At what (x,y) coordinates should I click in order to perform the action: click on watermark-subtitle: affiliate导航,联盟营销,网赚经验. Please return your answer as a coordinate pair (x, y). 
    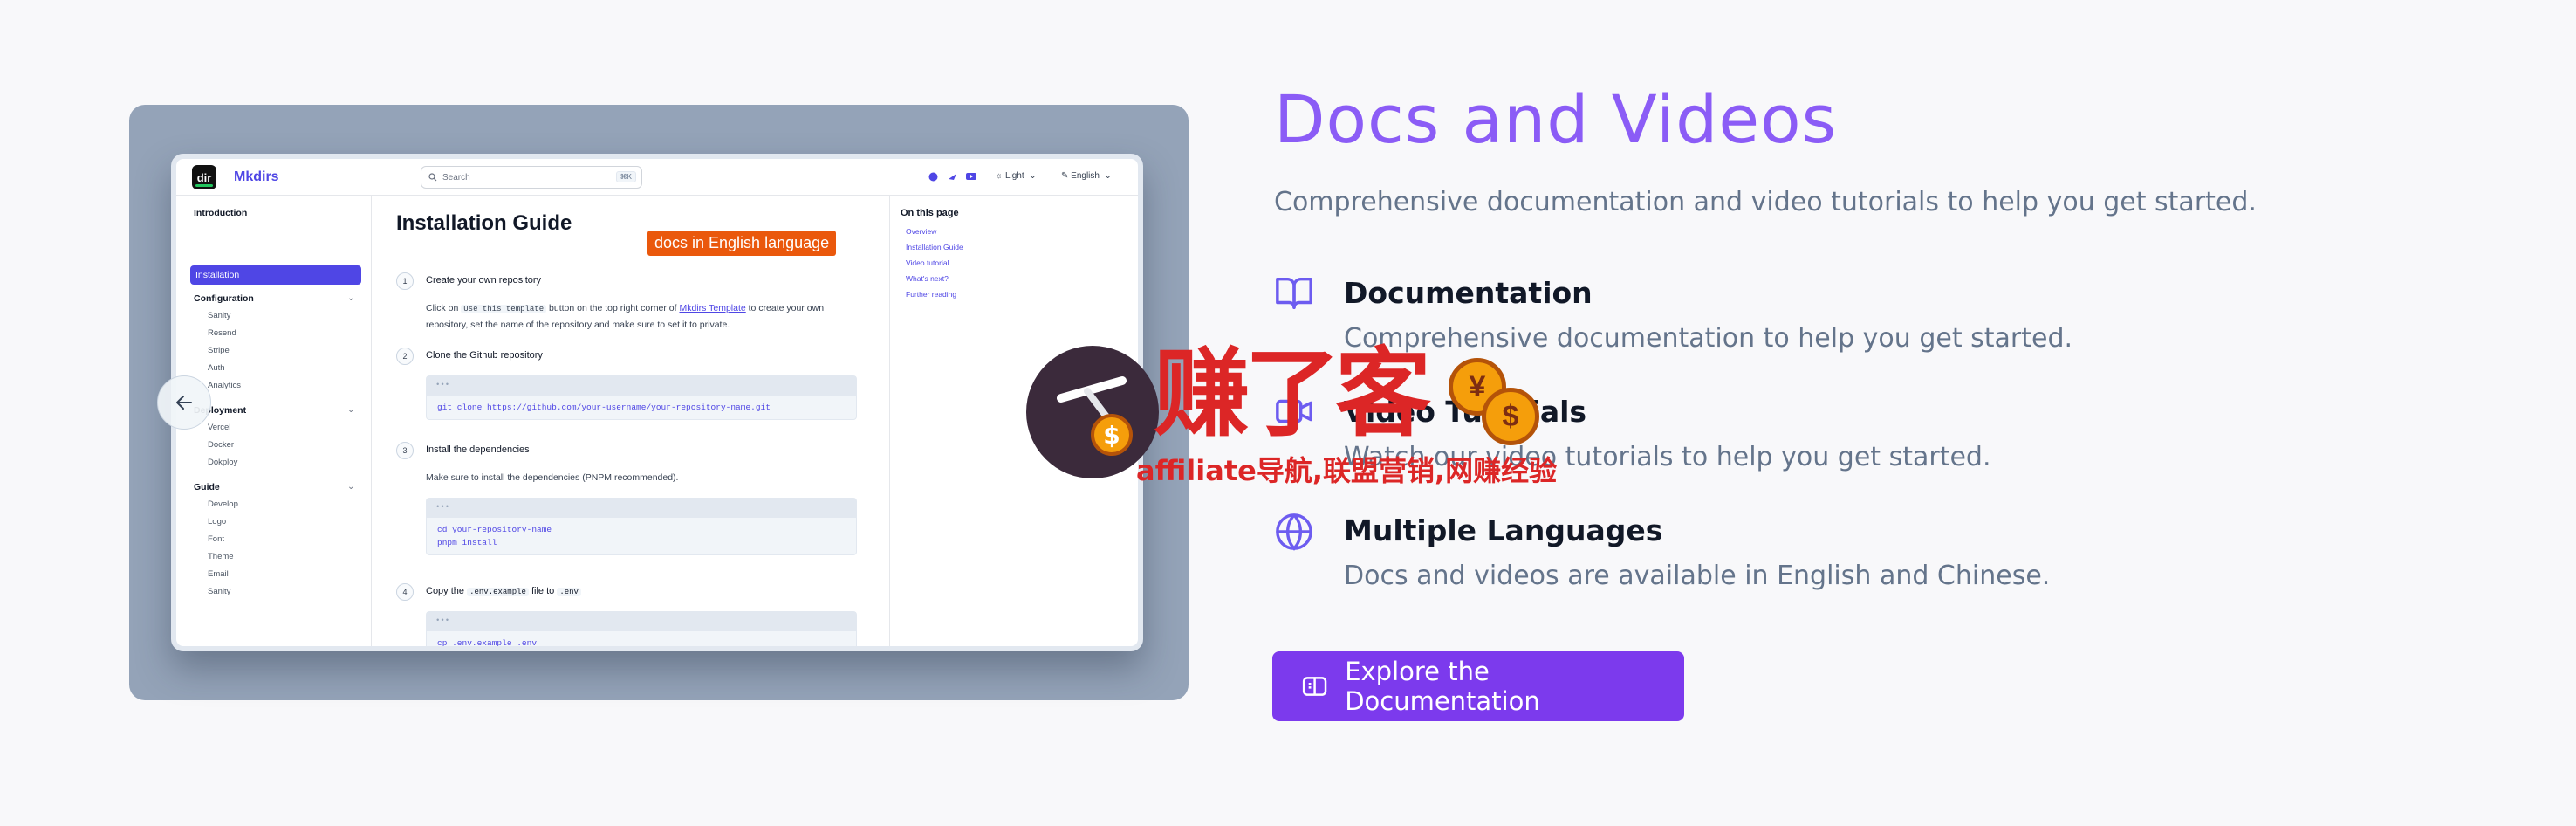
    Looking at the image, I should click on (1347, 470).